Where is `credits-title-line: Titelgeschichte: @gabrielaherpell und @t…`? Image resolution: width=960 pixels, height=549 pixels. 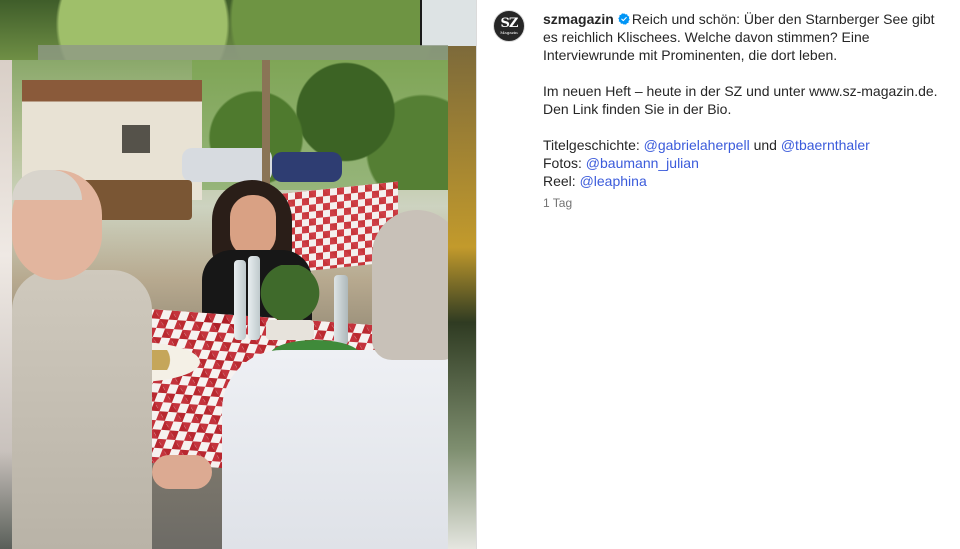 credits-title-line: Titelgeschichte: @gabrielaherpell und @t… is located at coordinates (746, 145).